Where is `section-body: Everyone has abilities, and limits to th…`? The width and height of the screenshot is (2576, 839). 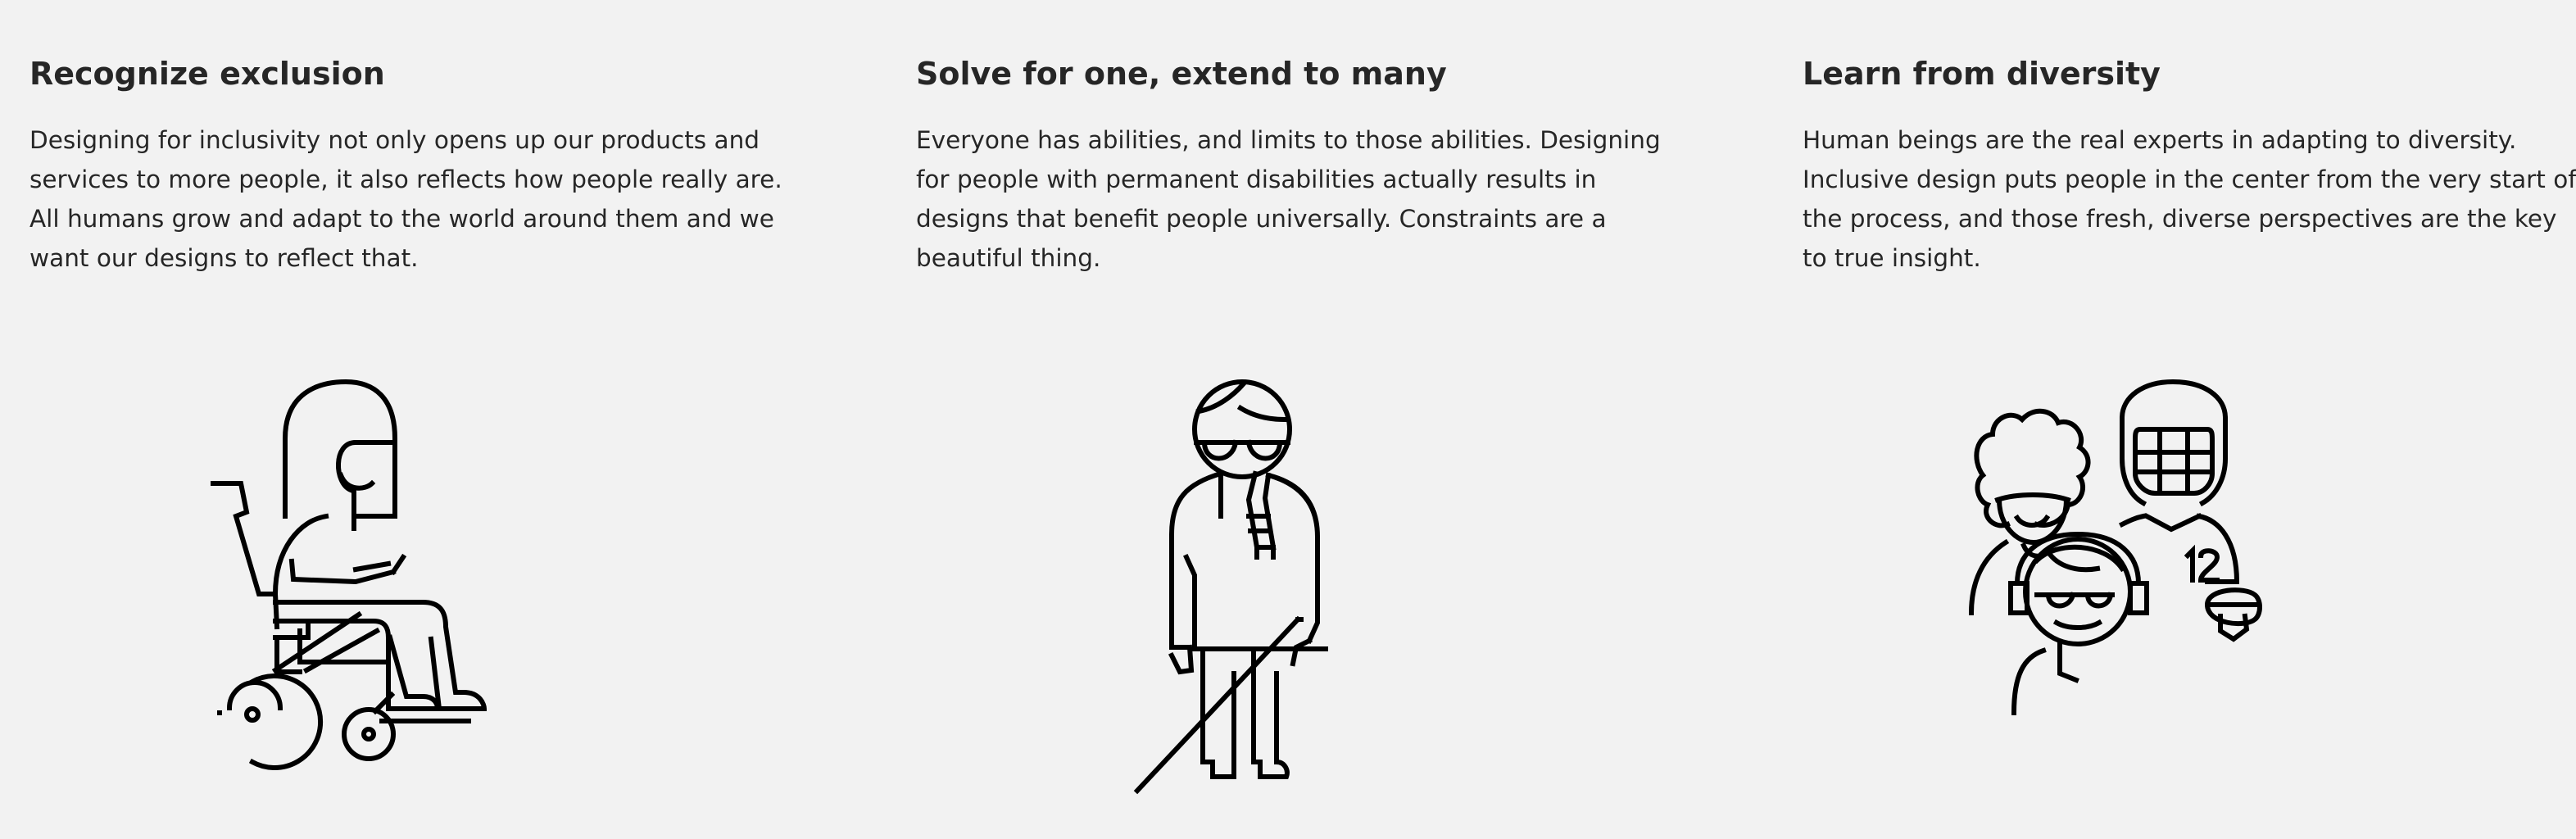 section-body: Everyone has abilities, and limits to th… is located at coordinates (1288, 199).